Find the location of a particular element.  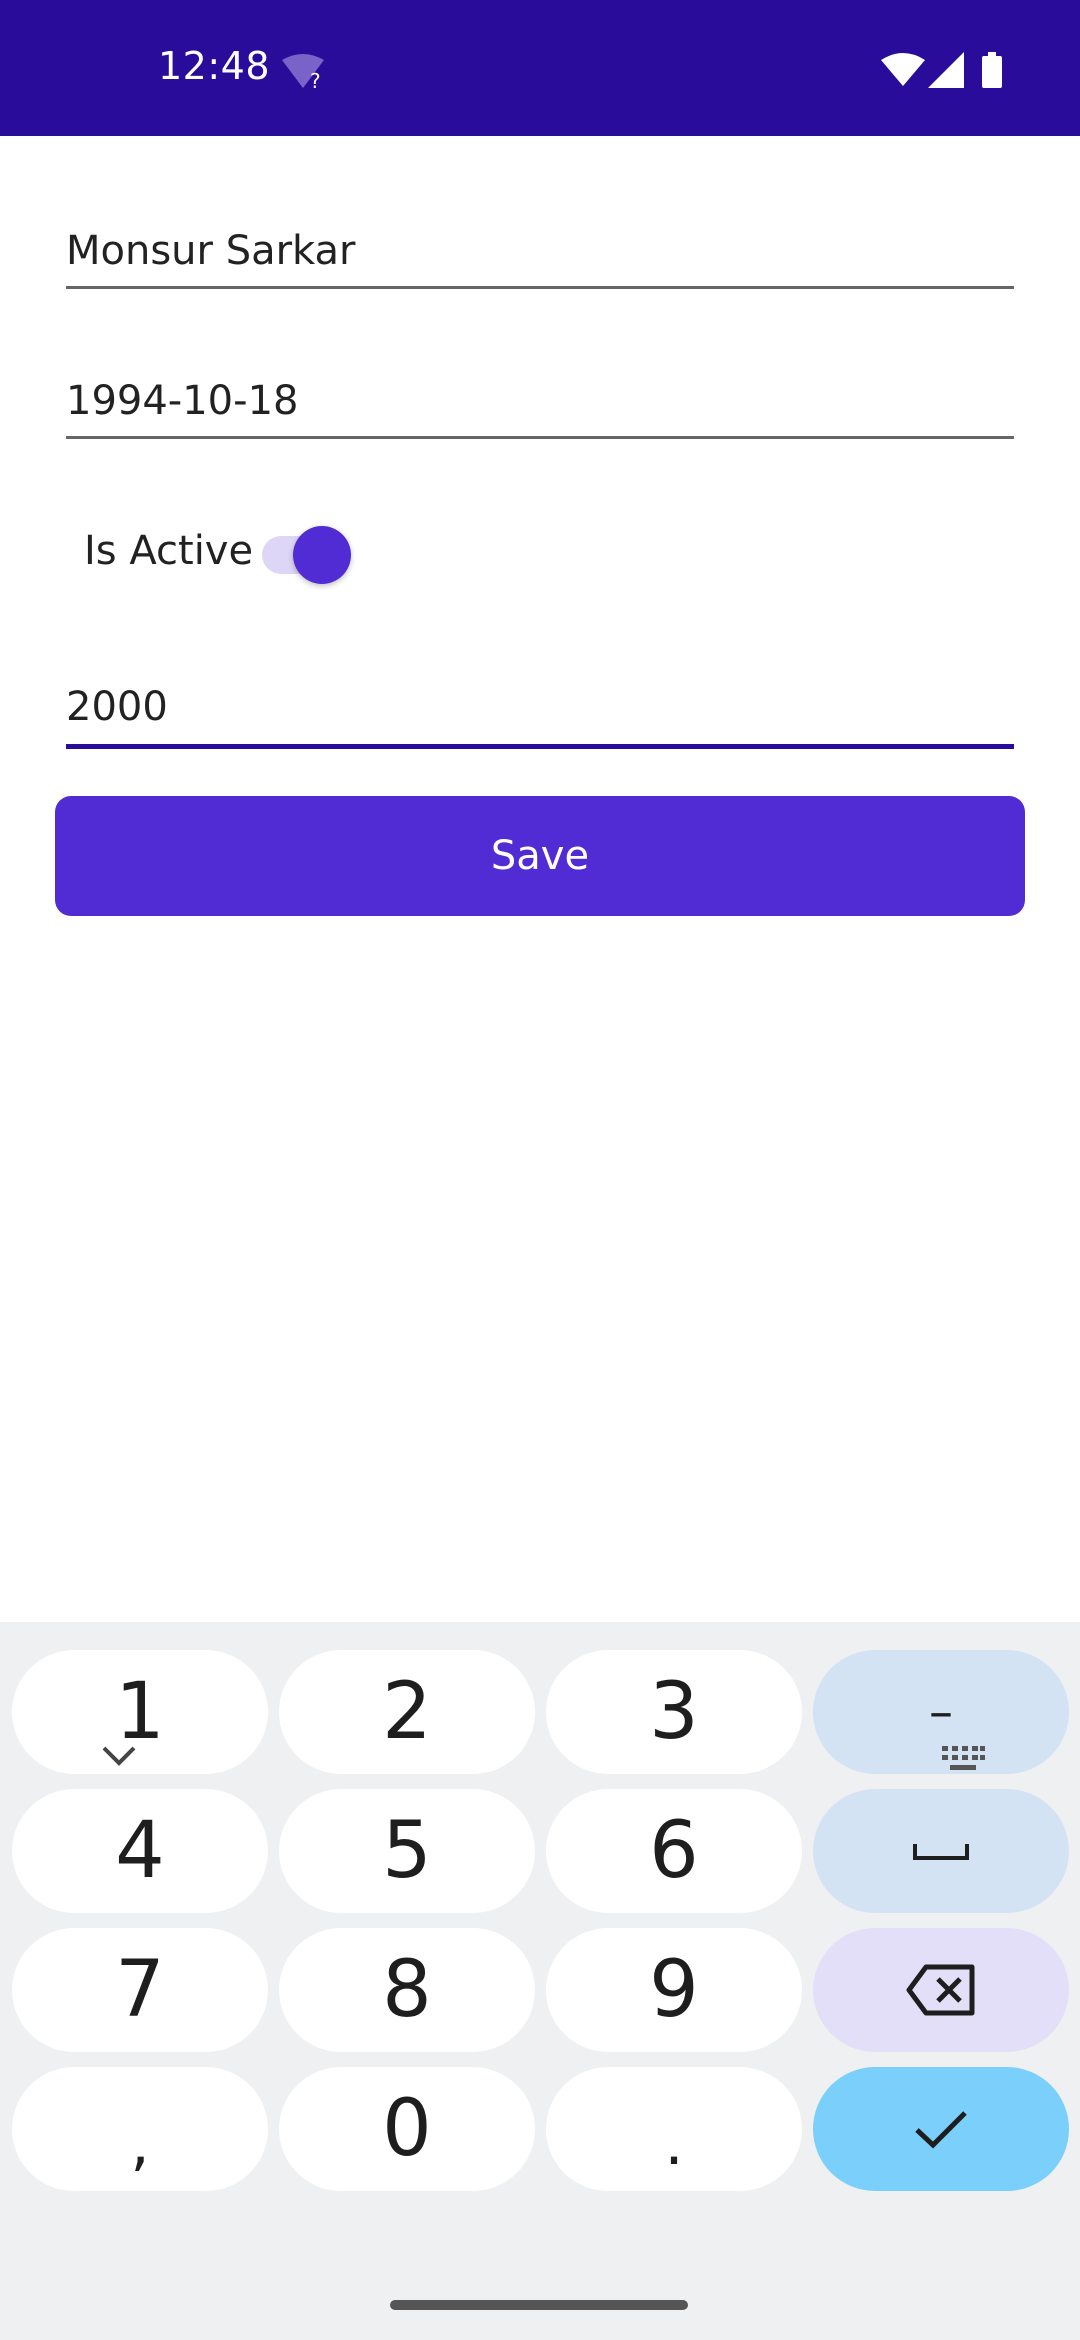

date-field: 1994-10-18 is located at coordinates (540, 404).